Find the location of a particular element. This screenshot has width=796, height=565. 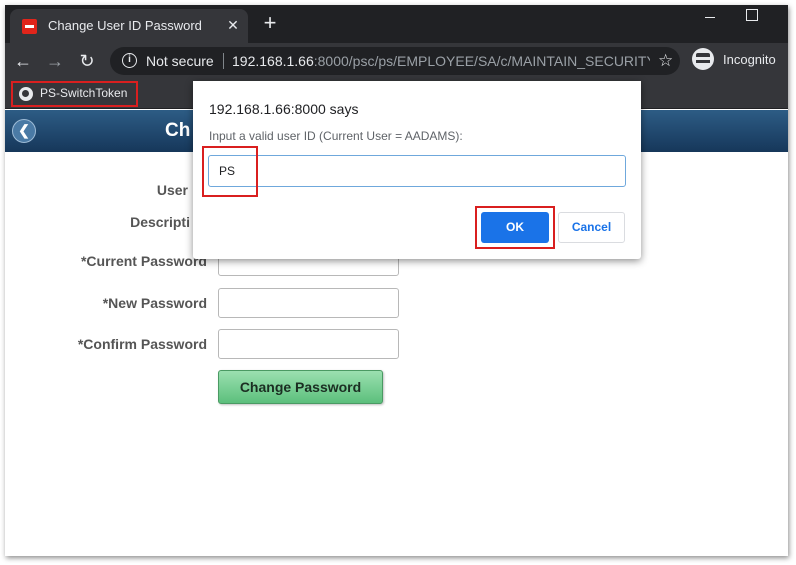

browser-tab: Change User ID Password ✕ is located at coordinates (129, 26).